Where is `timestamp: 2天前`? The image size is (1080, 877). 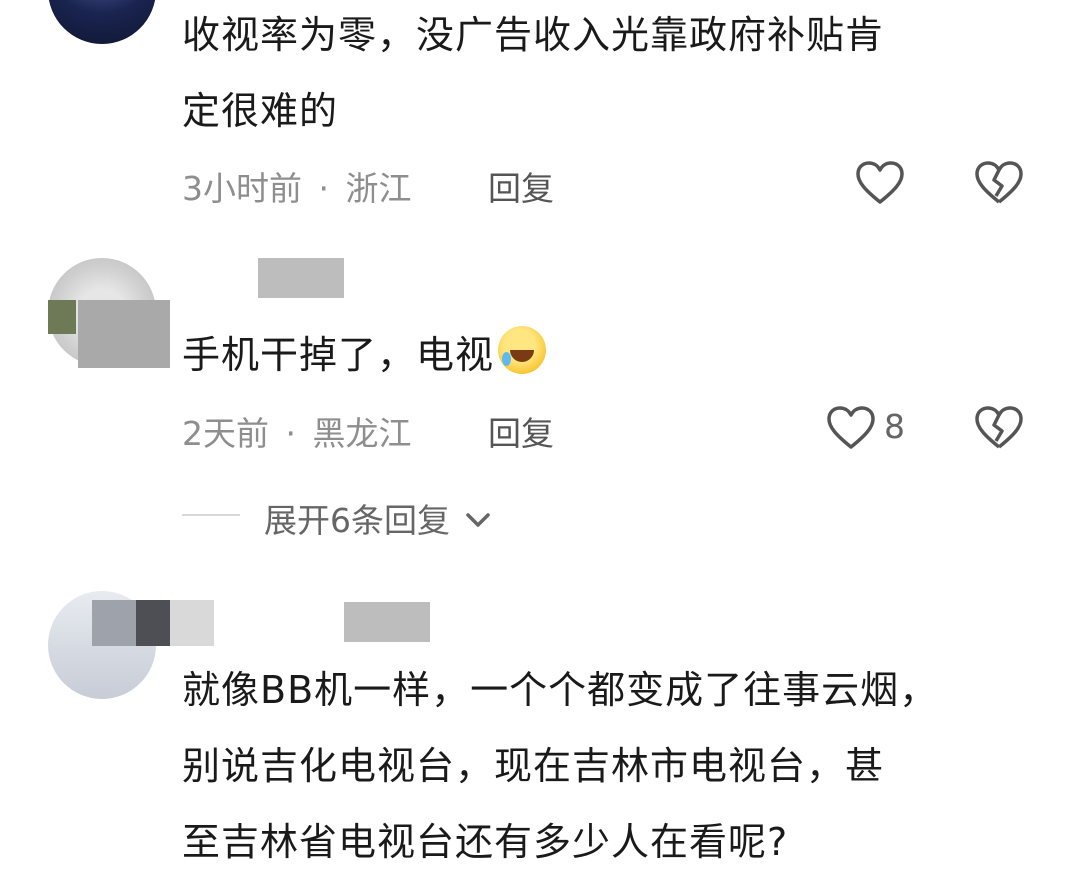 timestamp: 2天前 is located at coordinates (225, 433).